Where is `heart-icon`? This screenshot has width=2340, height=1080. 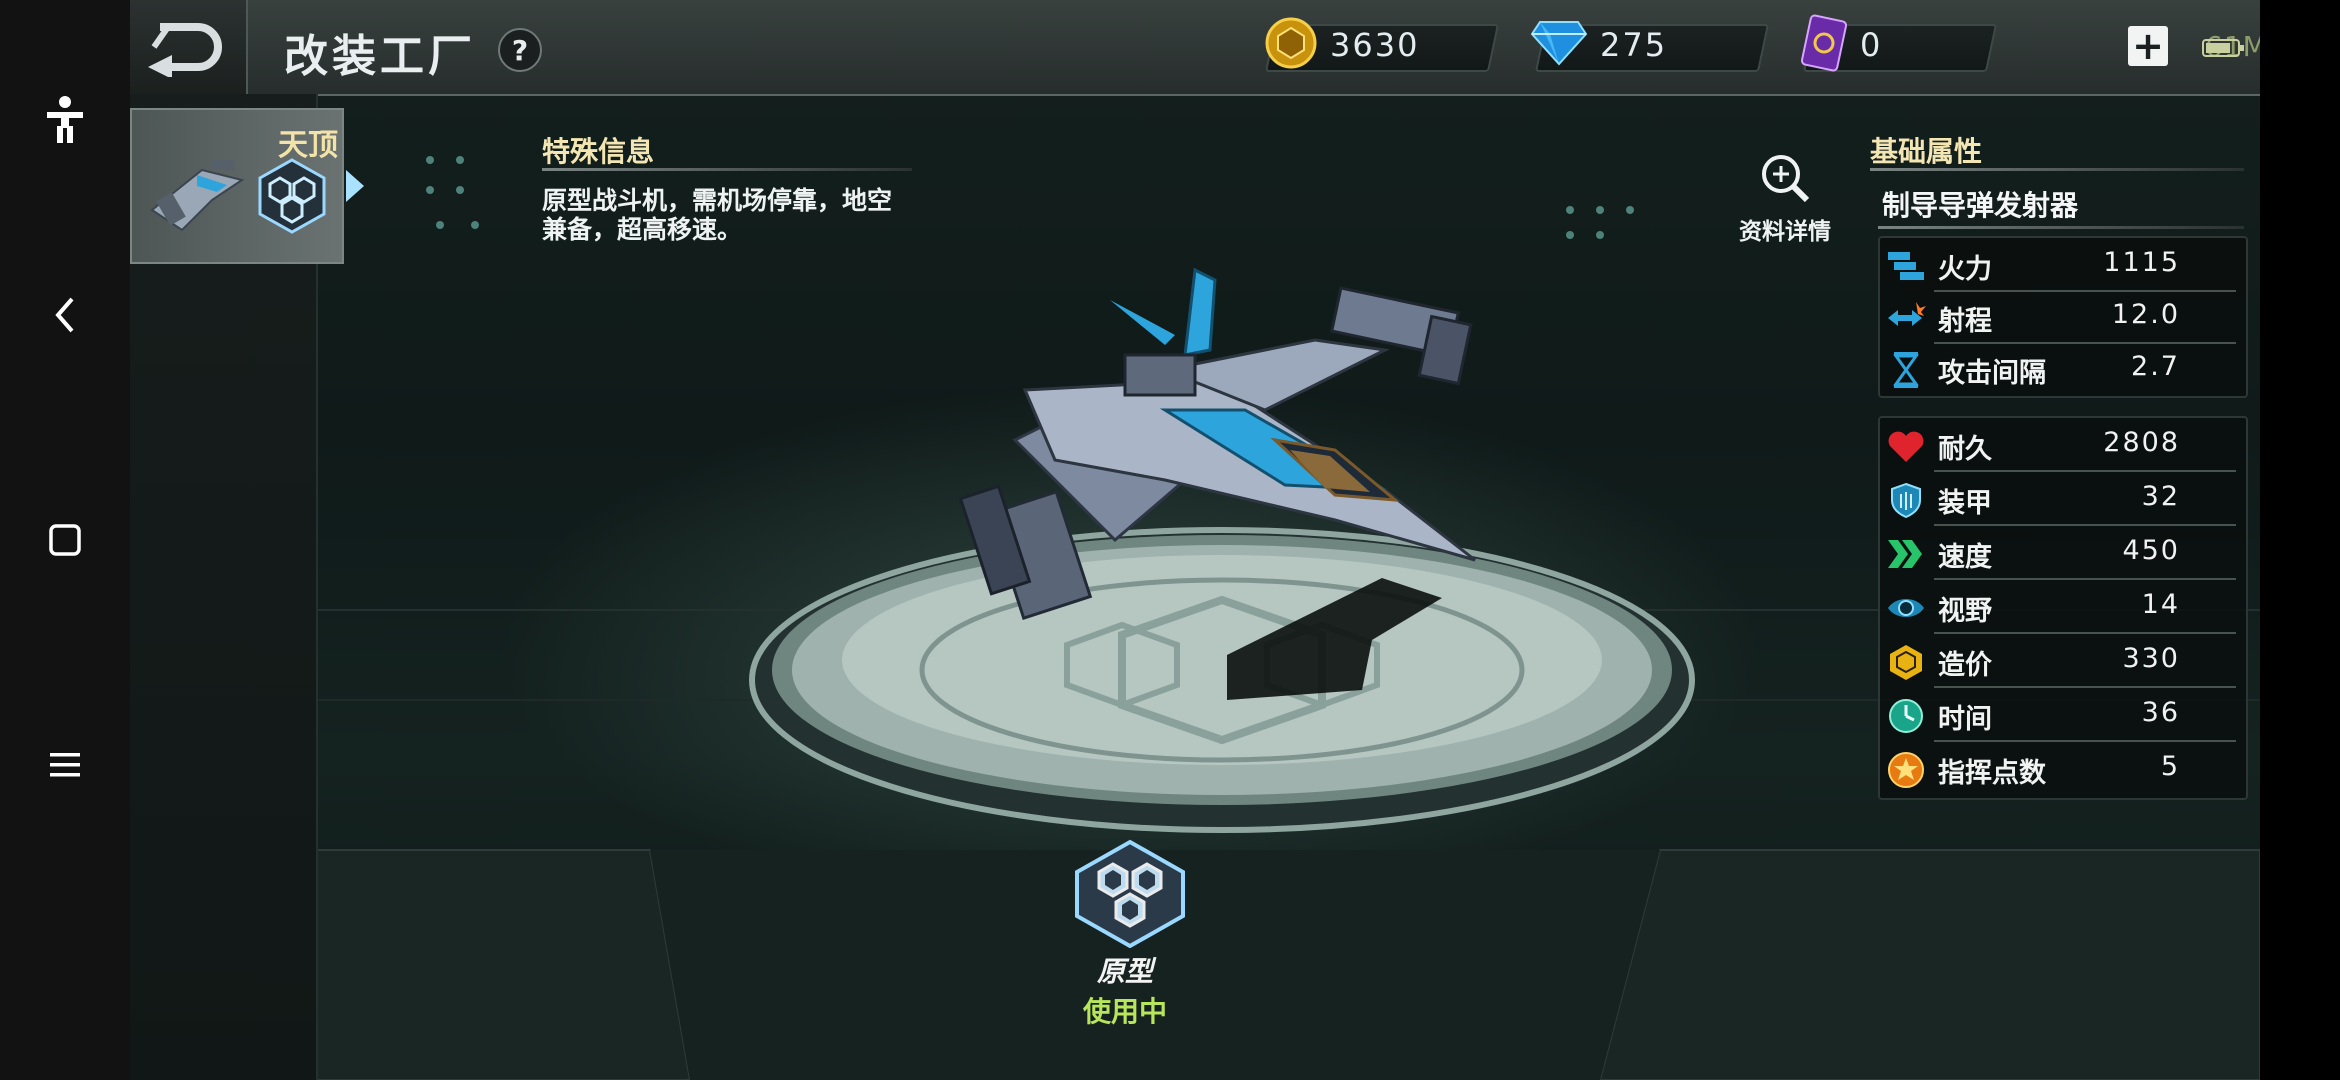
heart-icon is located at coordinates (1906, 446).